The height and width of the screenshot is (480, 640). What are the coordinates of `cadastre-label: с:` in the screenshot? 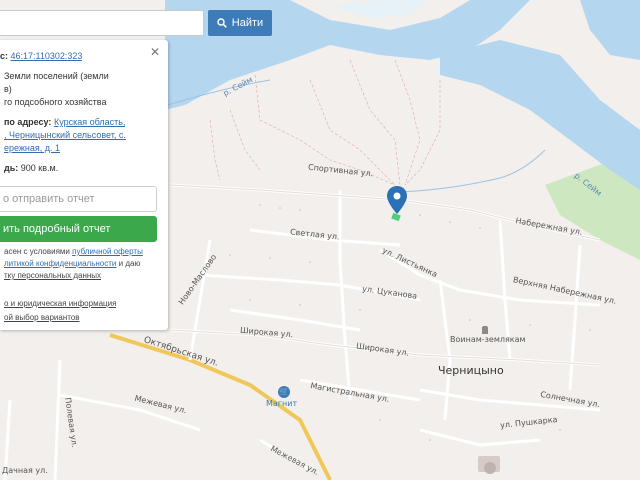 It's located at (4, 56).